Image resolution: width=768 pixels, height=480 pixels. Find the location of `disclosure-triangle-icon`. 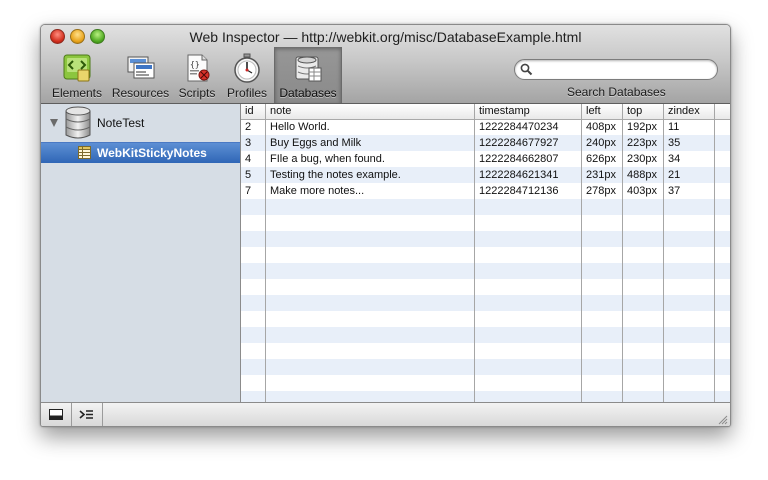

disclosure-triangle-icon is located at coordinates (54, 123).